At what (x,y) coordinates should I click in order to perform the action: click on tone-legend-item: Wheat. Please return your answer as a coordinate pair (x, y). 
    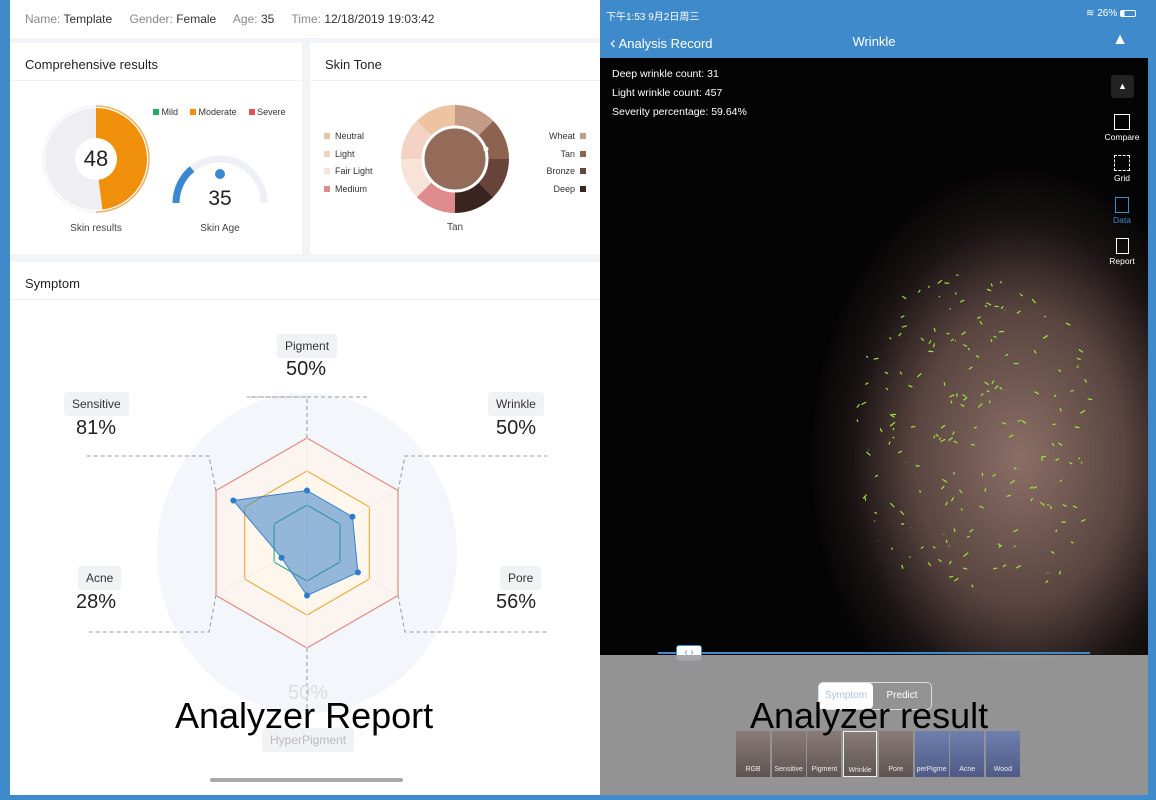
    Looking at the image, I should click on (567, 136).